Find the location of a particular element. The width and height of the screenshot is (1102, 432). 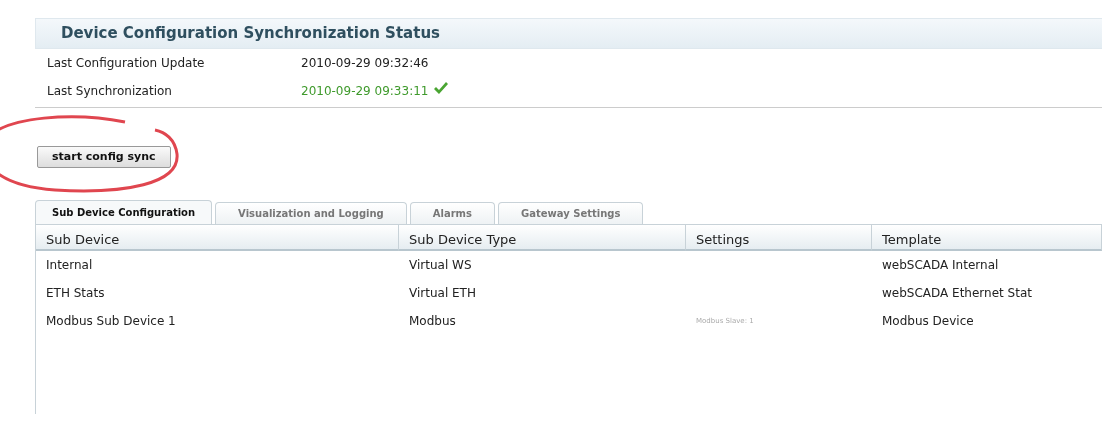

tab: Gateway Settings is located at coordinates (571, 213).